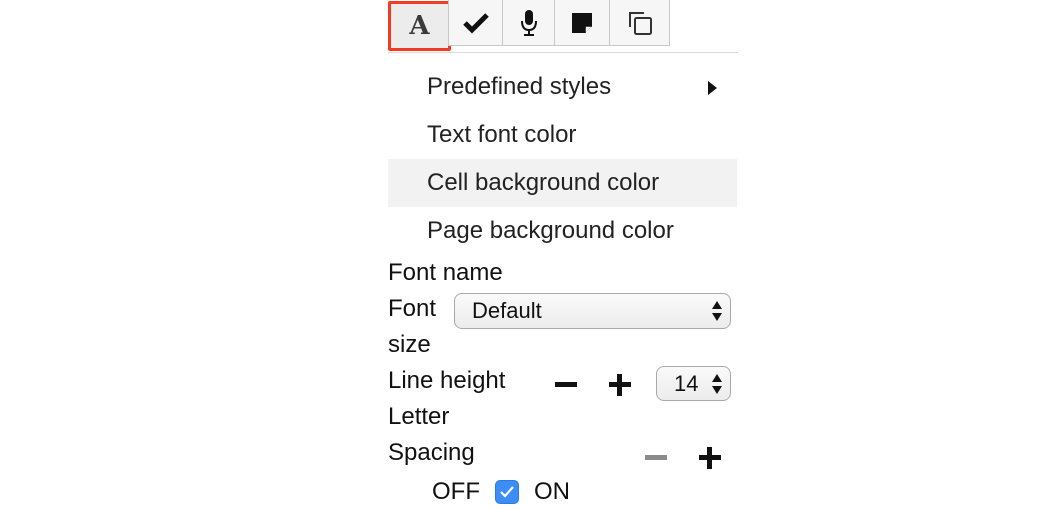 The image size is (1051, 510). I want to click on menu-item-label: Page background color, so click(550, 230).